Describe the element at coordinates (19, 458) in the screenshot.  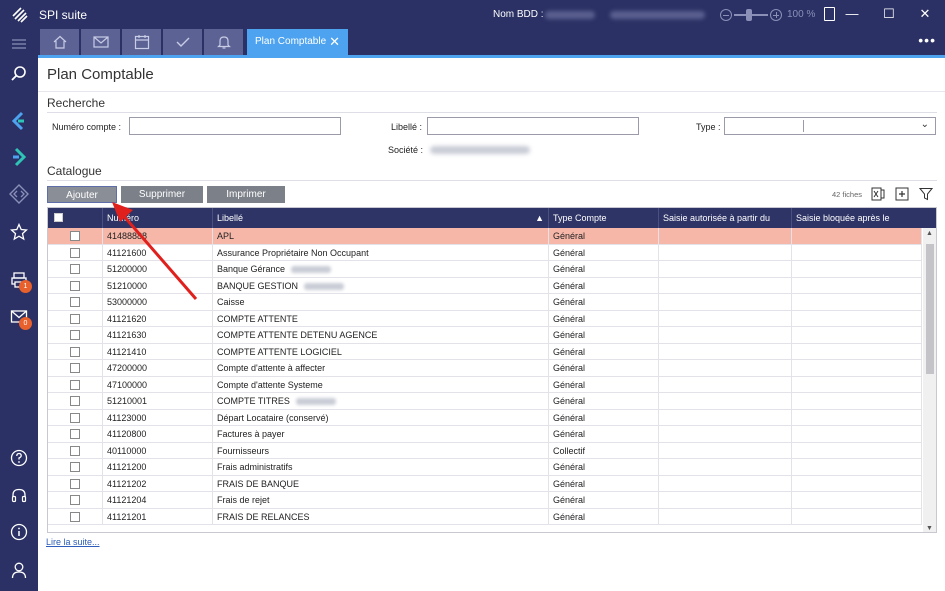
I see `help-button` at that location.